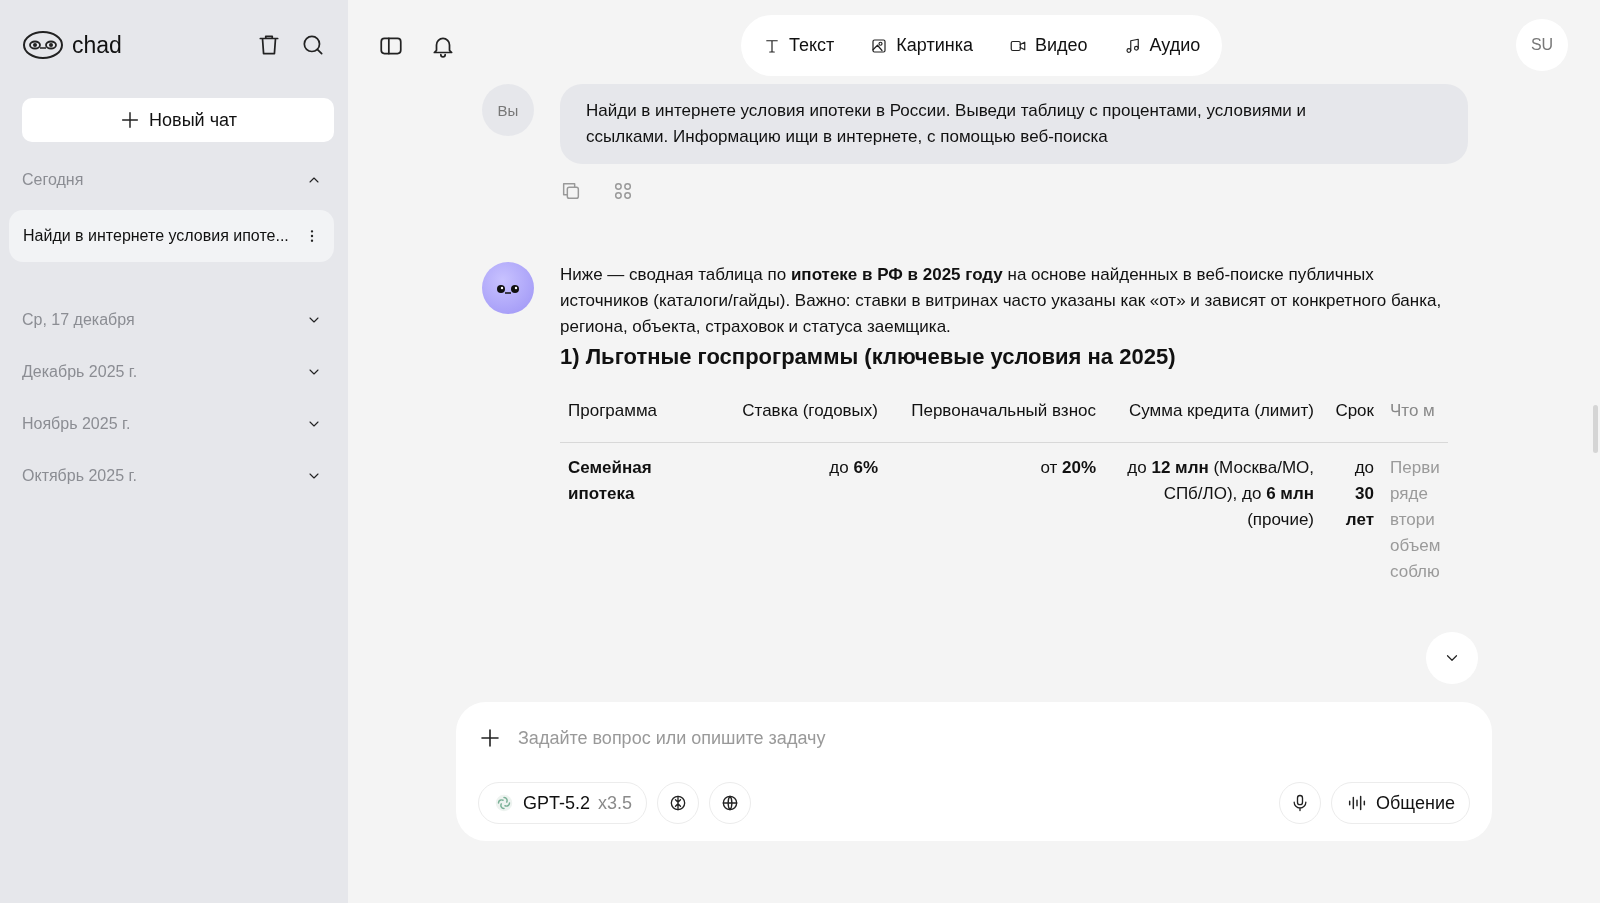  I want to click on microphone-button, so click(1300, 803).